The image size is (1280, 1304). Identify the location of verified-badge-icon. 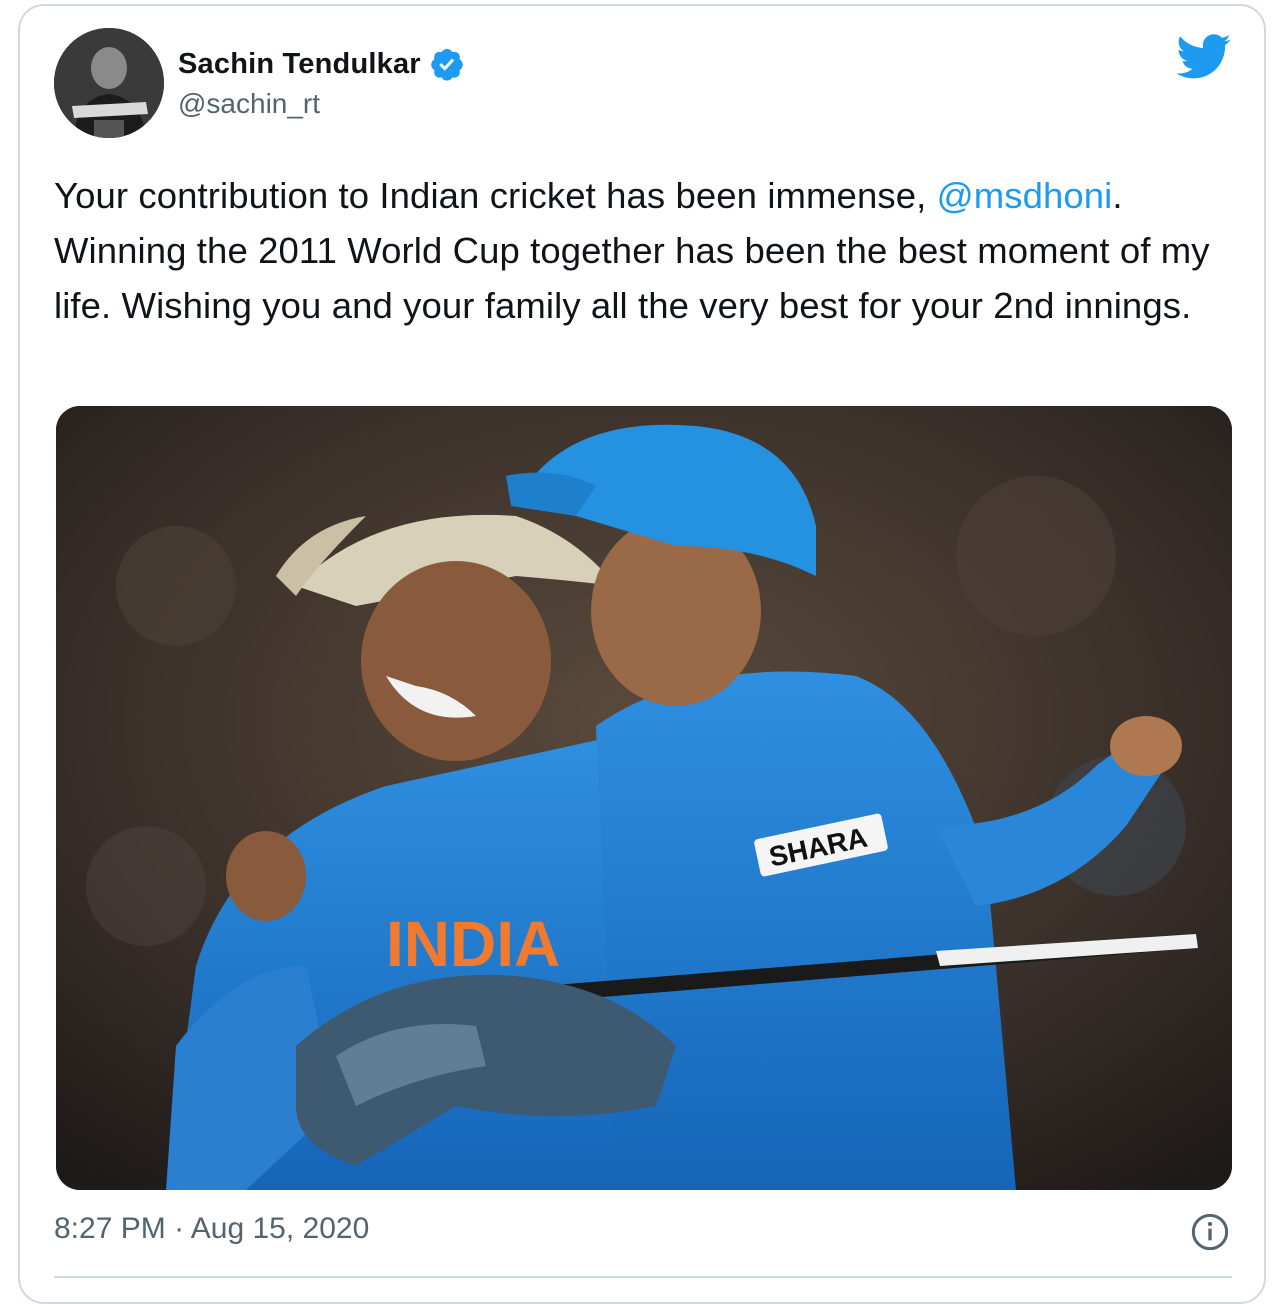
(447, 64).